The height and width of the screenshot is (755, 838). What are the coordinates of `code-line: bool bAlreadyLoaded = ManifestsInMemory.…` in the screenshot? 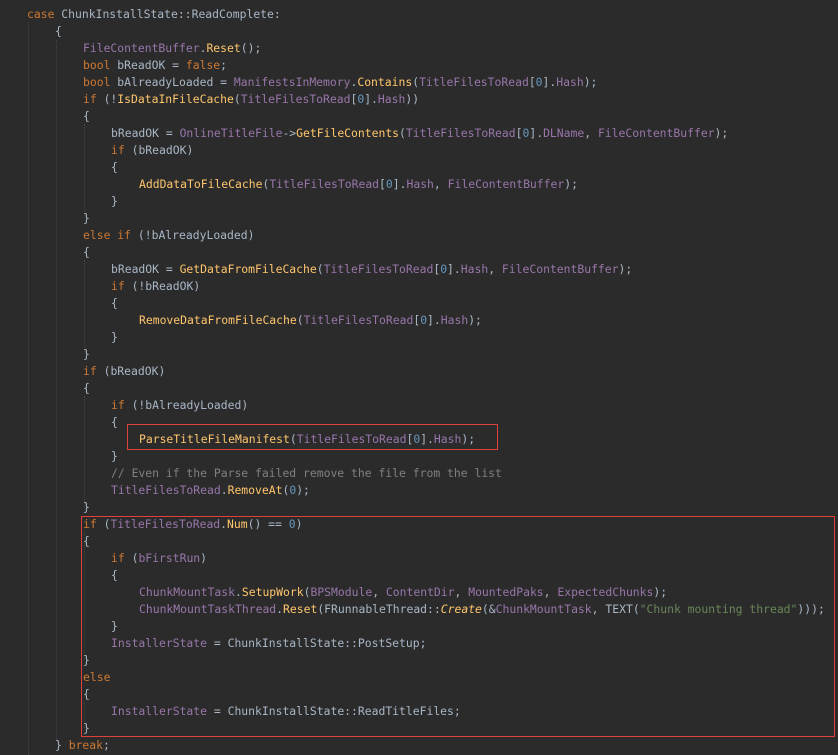 It's located at (340, 82).